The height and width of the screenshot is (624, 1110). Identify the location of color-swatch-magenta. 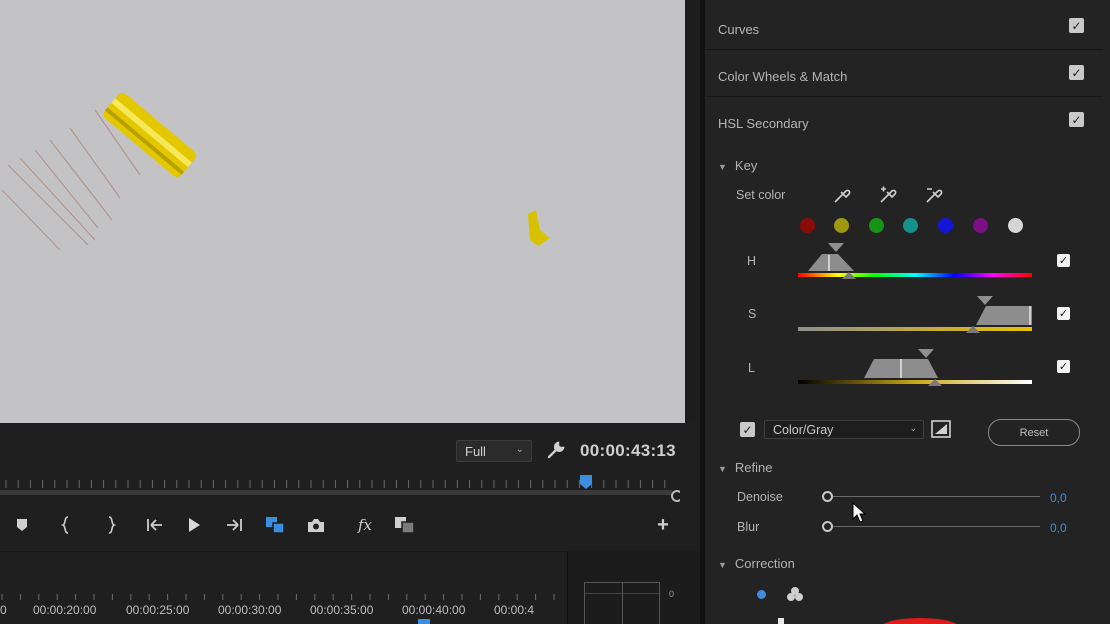
(980, 225).